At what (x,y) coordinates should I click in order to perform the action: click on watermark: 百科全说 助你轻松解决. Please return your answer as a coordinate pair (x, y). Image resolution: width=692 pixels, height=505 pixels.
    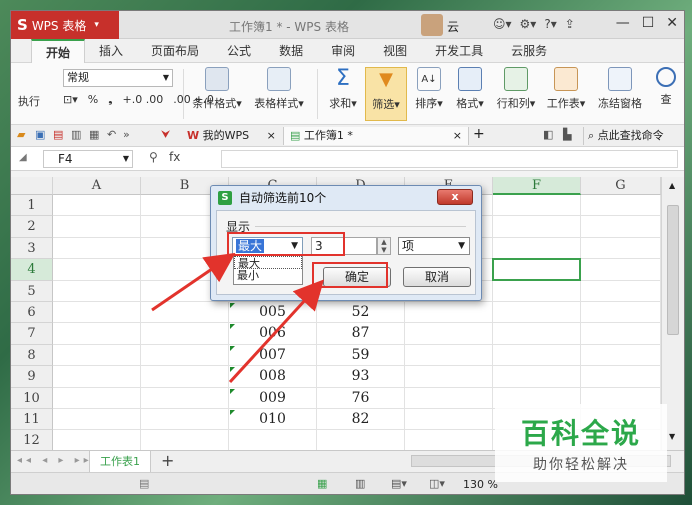
    Looking at the image, I should click on (581, 443).